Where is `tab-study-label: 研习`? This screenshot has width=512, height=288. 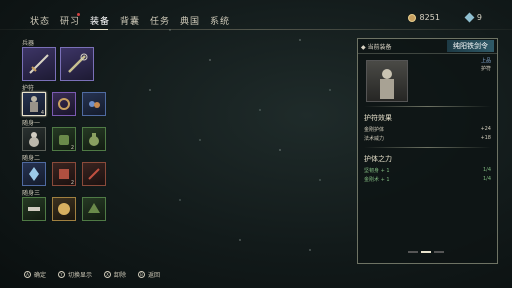 tab-study-label: 研习 is located at coordinates (70, 22).